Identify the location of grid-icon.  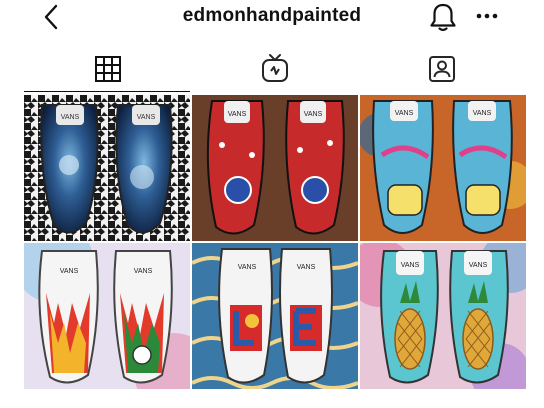
(108, 69).